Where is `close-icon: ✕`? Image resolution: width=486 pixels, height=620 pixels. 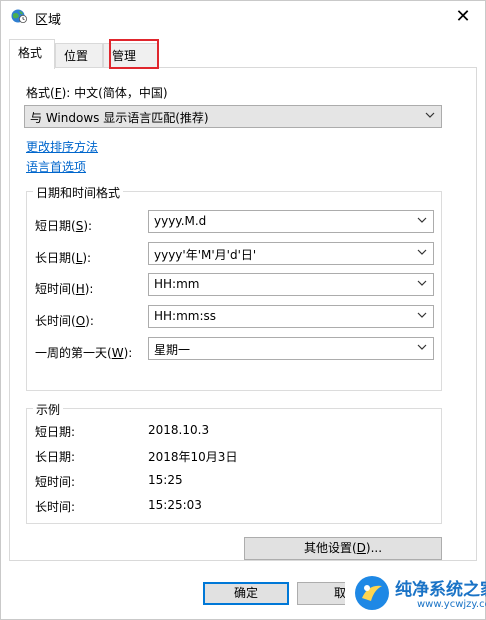 close-icon: ✕ is located at coordinates (463, 16).